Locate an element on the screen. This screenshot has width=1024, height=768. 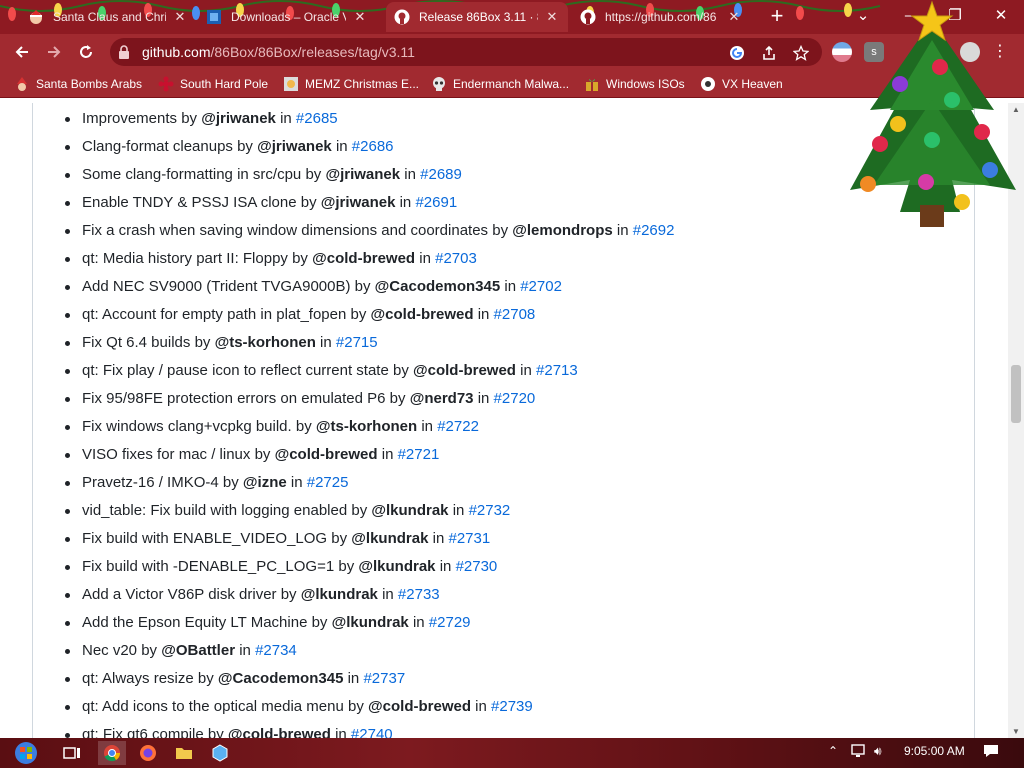
tab-title: https://github.com/86 is located at coordinates (661, 17).